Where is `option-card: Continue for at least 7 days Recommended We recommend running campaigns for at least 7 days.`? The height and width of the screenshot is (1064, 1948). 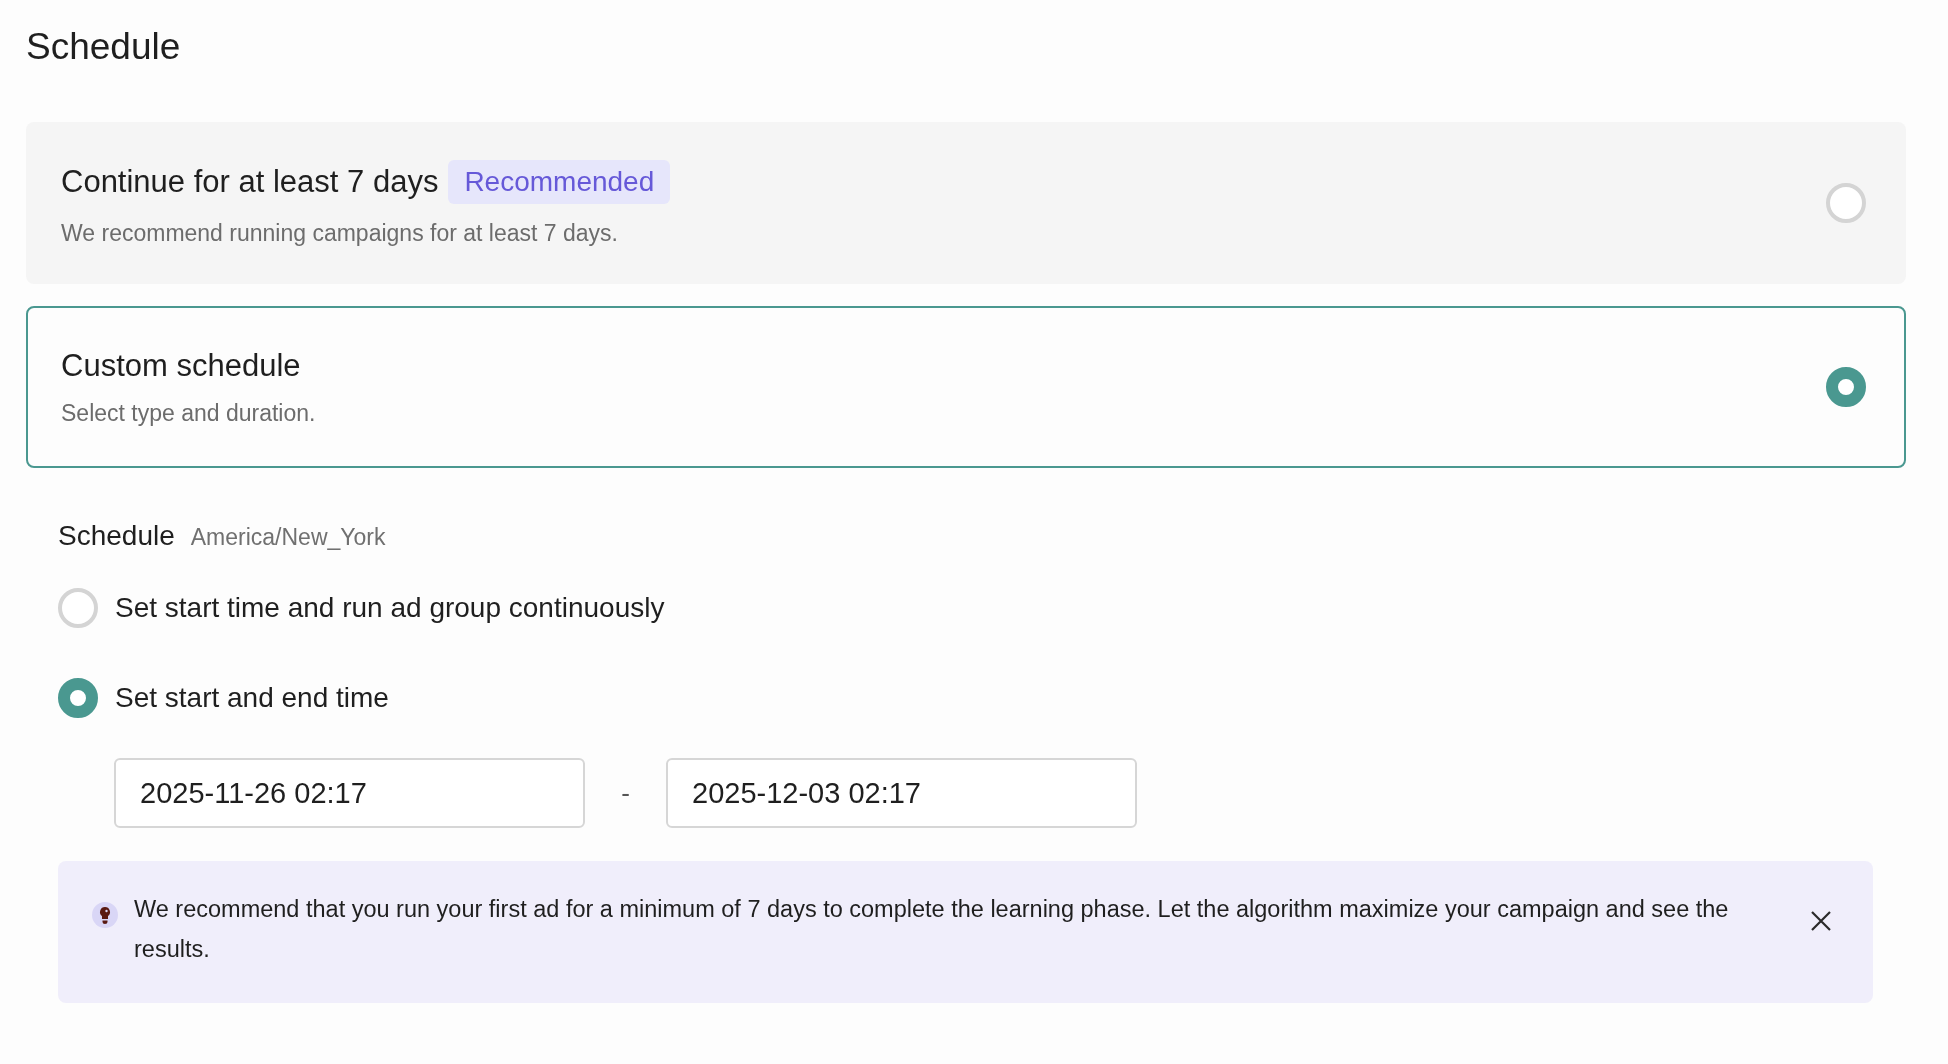 option-card: Continue for at least 7 days Recommended We recommend running campaigns for at least 7 days. is located at coordinates (966, 203).